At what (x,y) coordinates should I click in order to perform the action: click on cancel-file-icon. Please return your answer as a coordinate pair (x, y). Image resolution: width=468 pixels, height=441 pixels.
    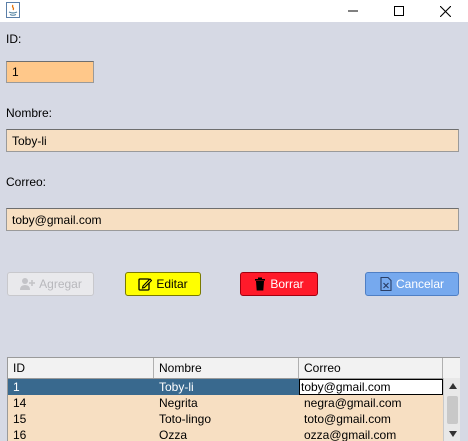
    Looking at the image, I should click on (386, 284).